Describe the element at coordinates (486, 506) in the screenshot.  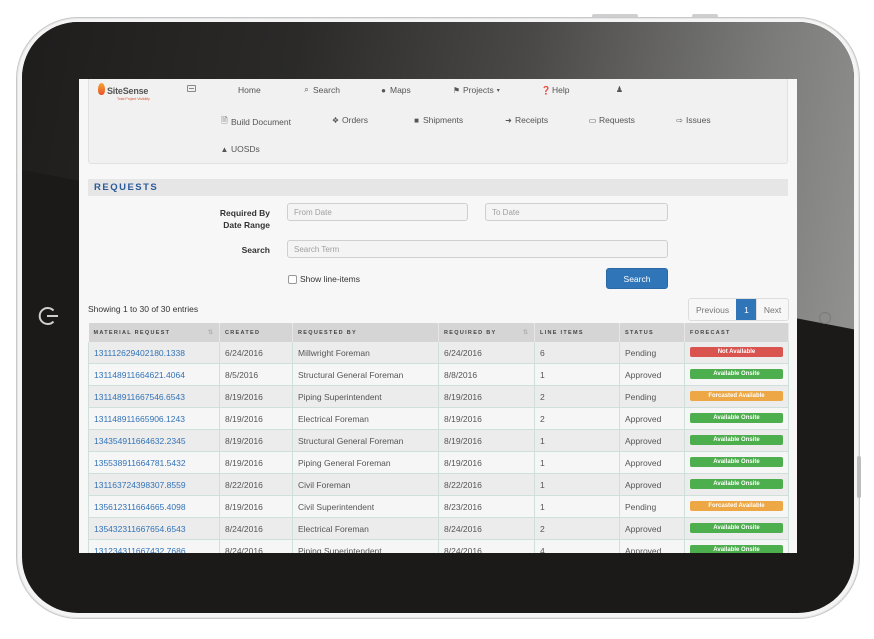
I see `cell-required-by: 8/23/2016` at that location.